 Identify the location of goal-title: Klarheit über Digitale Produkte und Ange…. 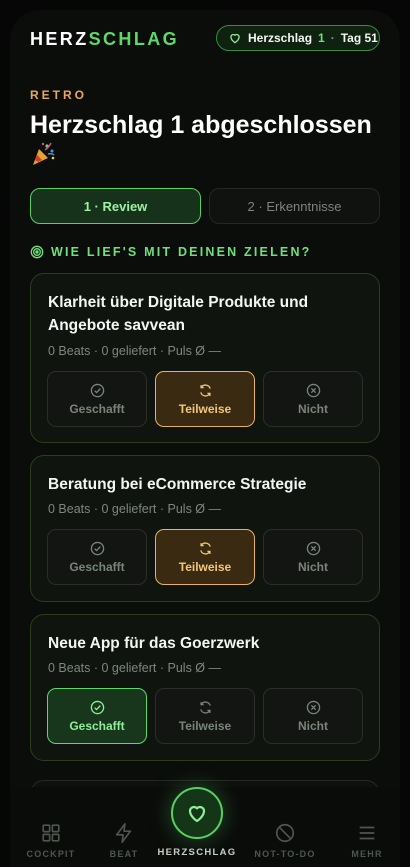
(178, 314).